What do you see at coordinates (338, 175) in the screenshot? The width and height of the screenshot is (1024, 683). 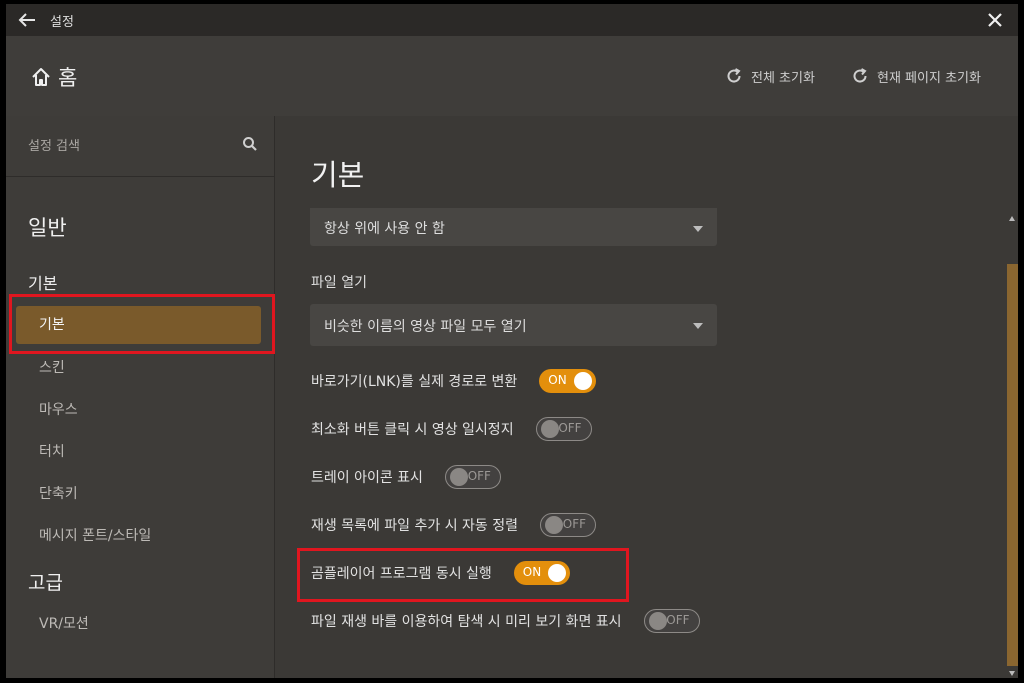 I see `page-title: 기본` at bounding box center [338, 175].